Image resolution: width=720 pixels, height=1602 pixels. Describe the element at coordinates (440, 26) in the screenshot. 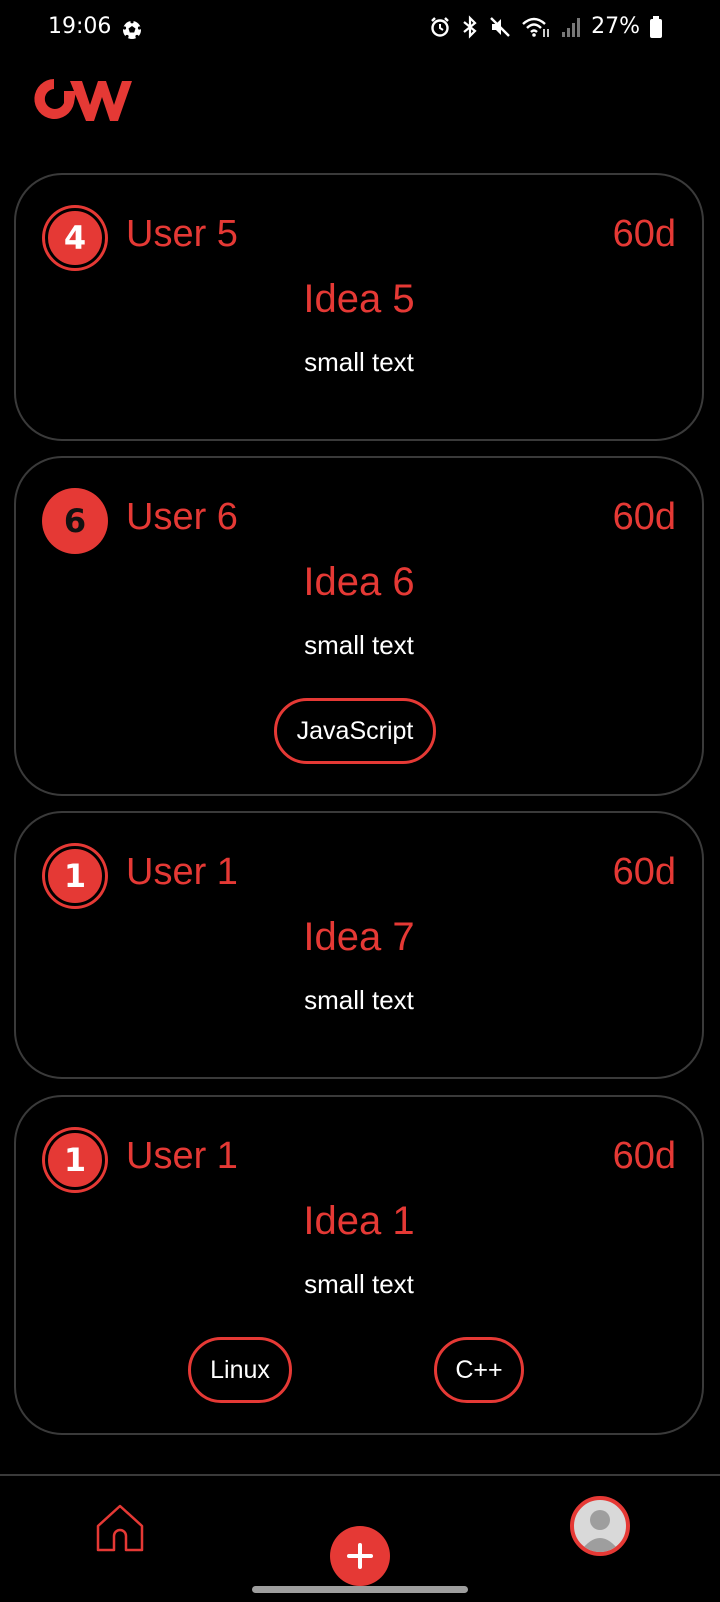

I see `alarm-icon` at that location.